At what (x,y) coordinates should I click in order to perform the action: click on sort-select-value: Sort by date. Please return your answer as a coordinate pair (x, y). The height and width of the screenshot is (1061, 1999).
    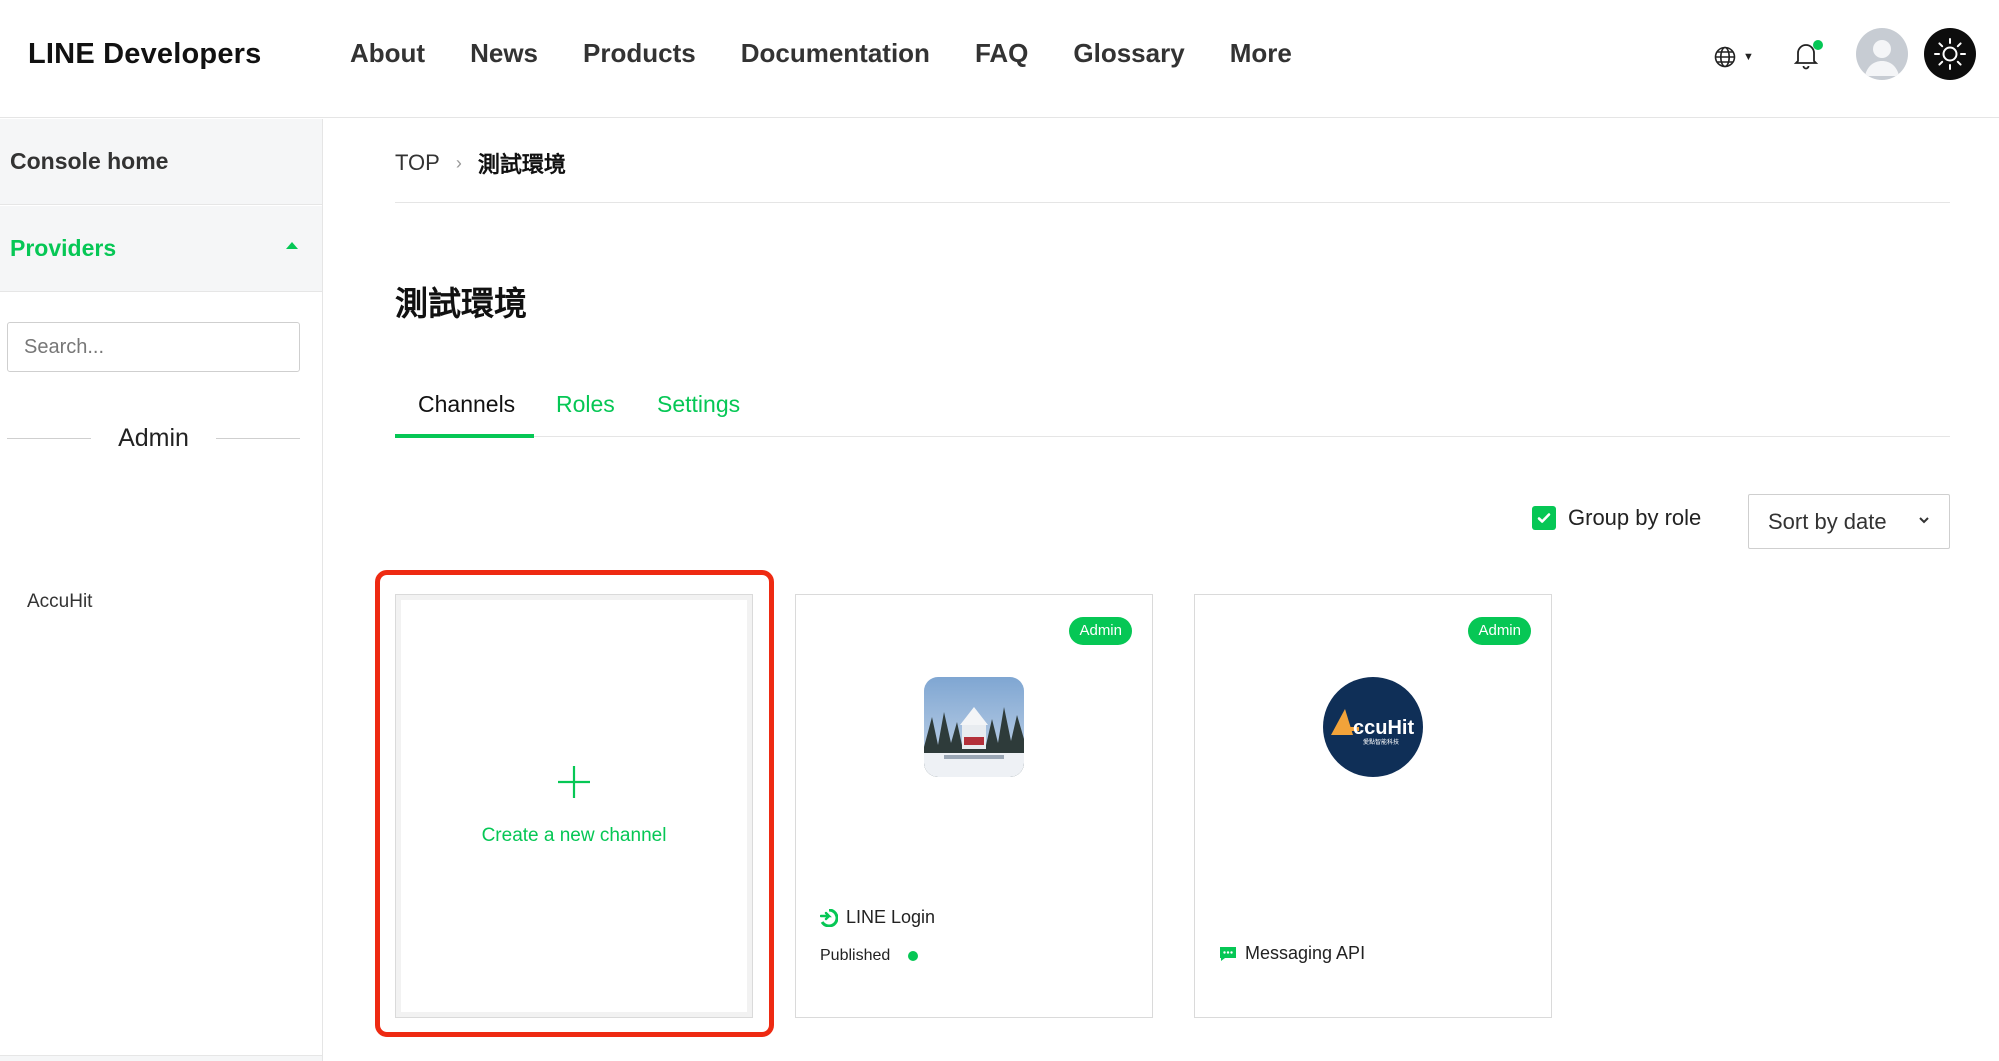
    Looking at the image, I should click on (1827, 521).